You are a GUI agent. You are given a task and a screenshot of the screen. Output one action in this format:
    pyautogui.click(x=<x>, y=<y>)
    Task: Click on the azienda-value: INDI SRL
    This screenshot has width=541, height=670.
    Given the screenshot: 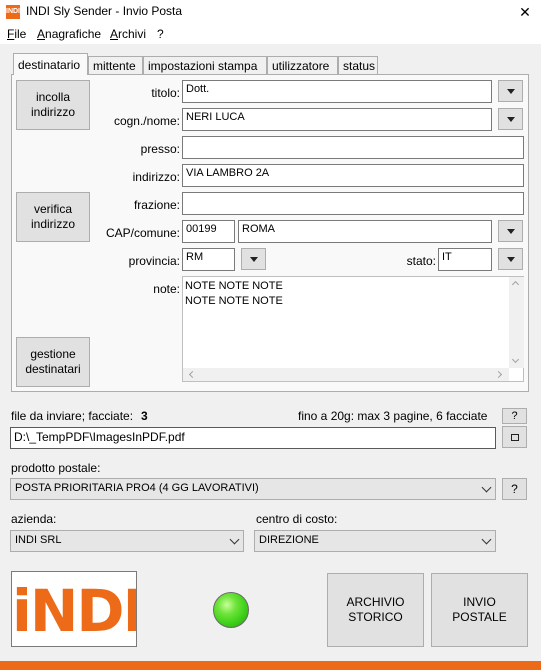 What is the action you would take?
    pyautogui.click(x=38, y=540)
    